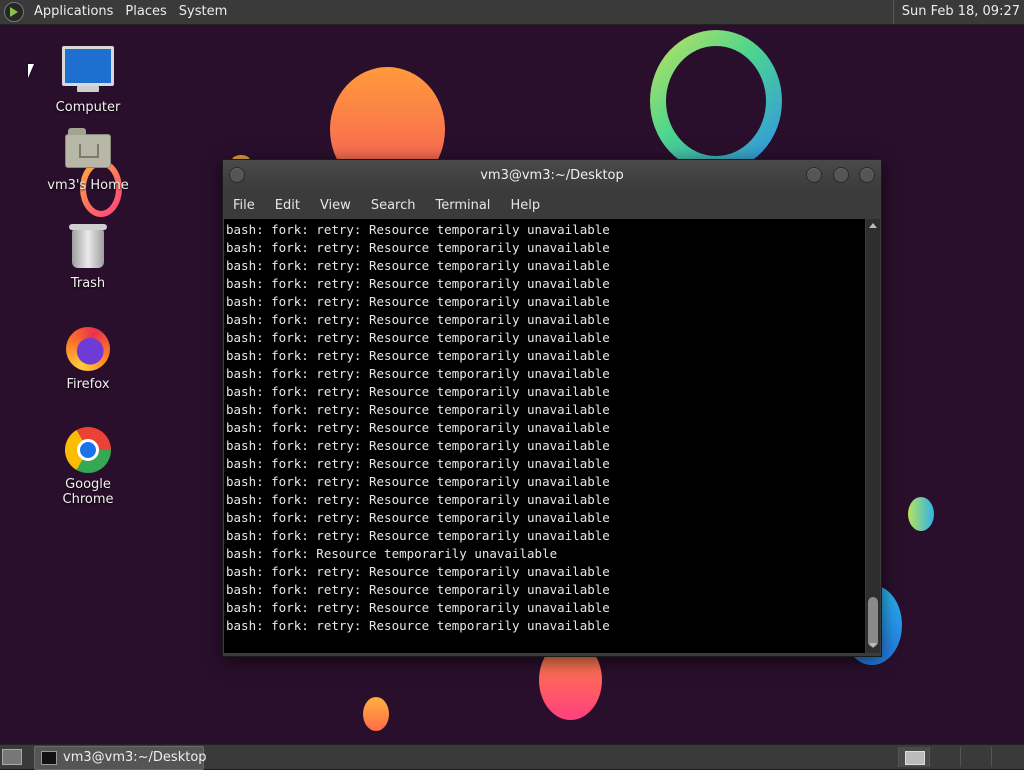 This screenshot has width=1024, height=770. Describe the element at coordinates (88, 349) in the screenshot. I see `firefox-icon` at that location.